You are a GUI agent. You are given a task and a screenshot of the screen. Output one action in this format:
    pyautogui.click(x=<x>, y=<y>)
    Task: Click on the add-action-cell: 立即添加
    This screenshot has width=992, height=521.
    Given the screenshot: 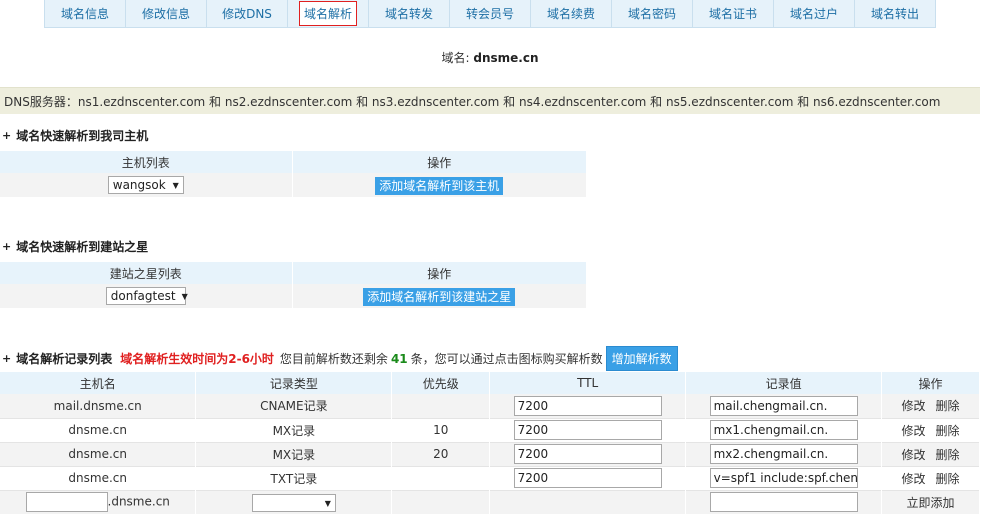 What is the action you would take?
    pyautogui.click(x=930, y=501)
    